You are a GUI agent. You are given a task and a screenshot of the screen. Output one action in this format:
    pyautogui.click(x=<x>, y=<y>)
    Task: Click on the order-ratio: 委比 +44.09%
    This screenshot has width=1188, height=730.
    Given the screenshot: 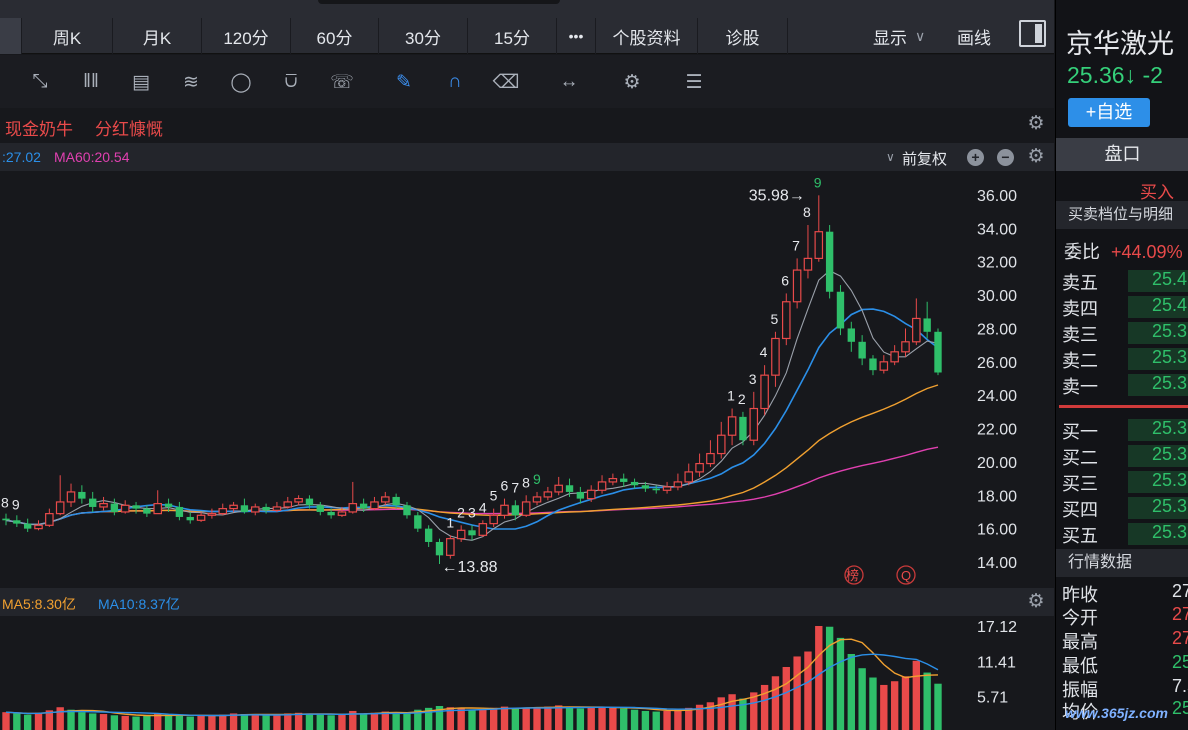 What is the action you would take?
    pyautogui.click(x=1123, y=251)
    